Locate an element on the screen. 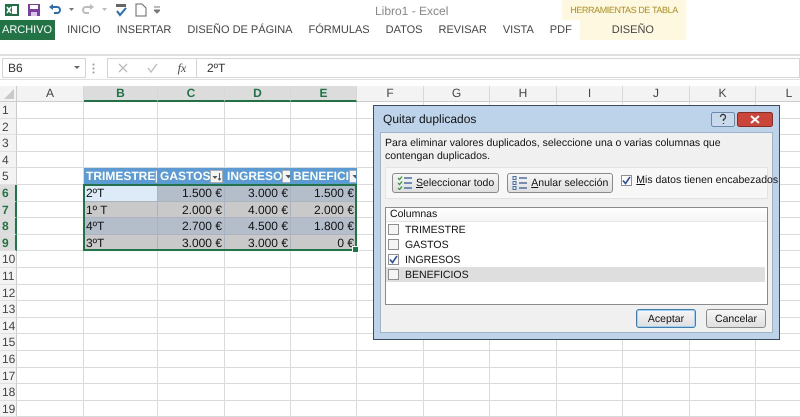  table-cell: 2.700 € is located at coordinates (191, 226).